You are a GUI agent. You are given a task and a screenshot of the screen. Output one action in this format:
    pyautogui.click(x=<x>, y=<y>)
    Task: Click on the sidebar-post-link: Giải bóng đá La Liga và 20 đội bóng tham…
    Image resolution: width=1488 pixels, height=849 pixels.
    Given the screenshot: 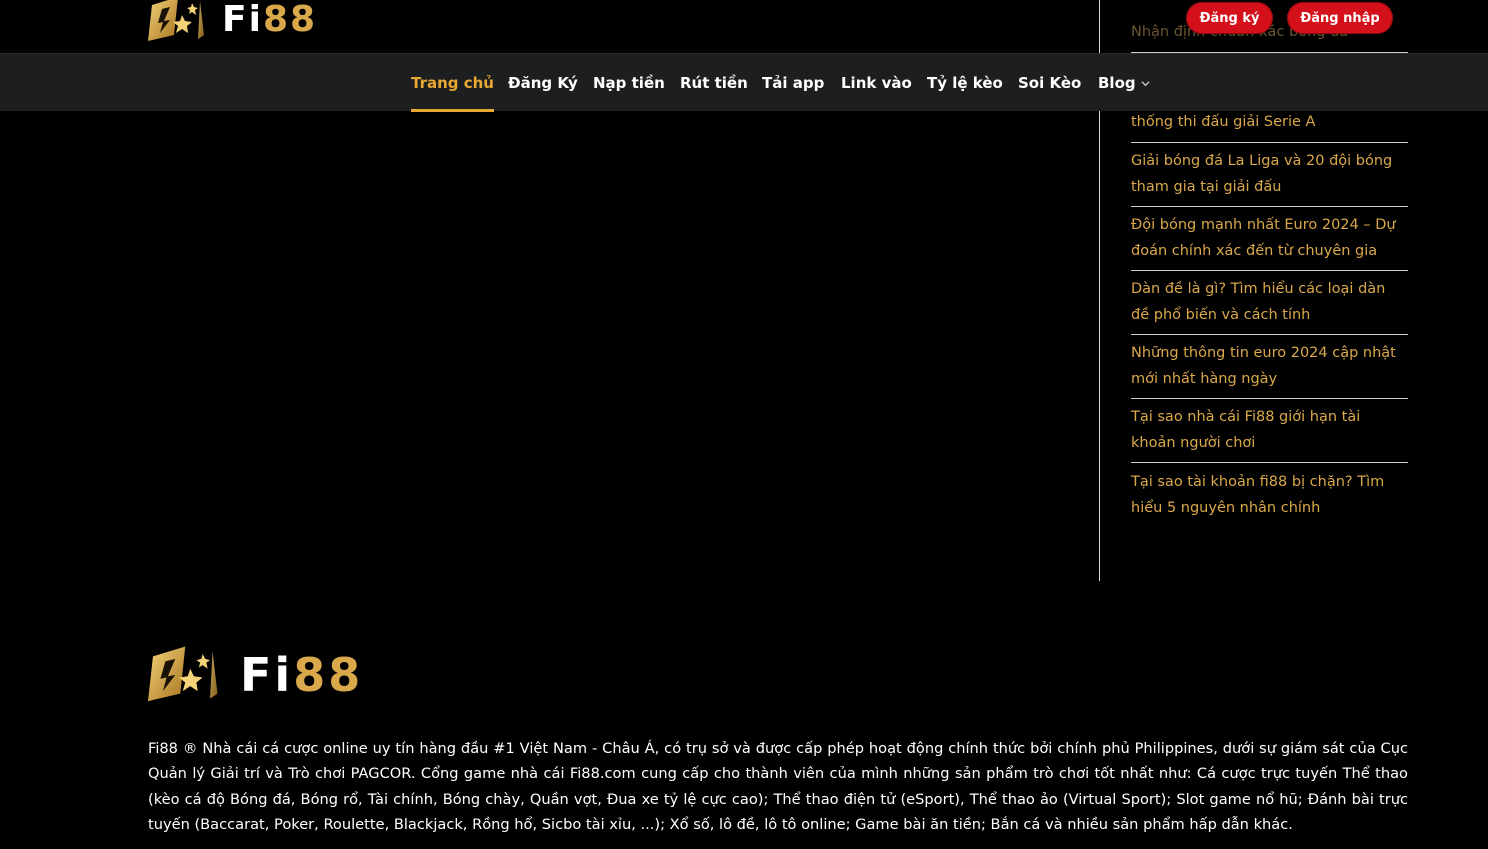 What is the action you would take?
    pyautogui.click(x=1269, y=178)
    